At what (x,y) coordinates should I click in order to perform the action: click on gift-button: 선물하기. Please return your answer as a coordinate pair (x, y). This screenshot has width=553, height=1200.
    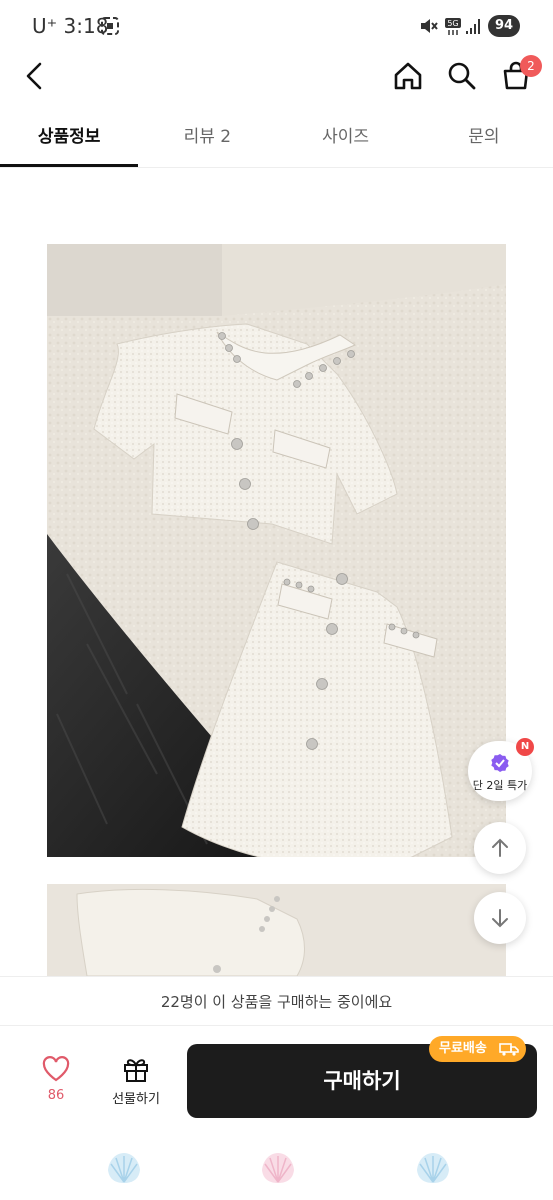
    Looking at the image, I should click on (136, 1081).